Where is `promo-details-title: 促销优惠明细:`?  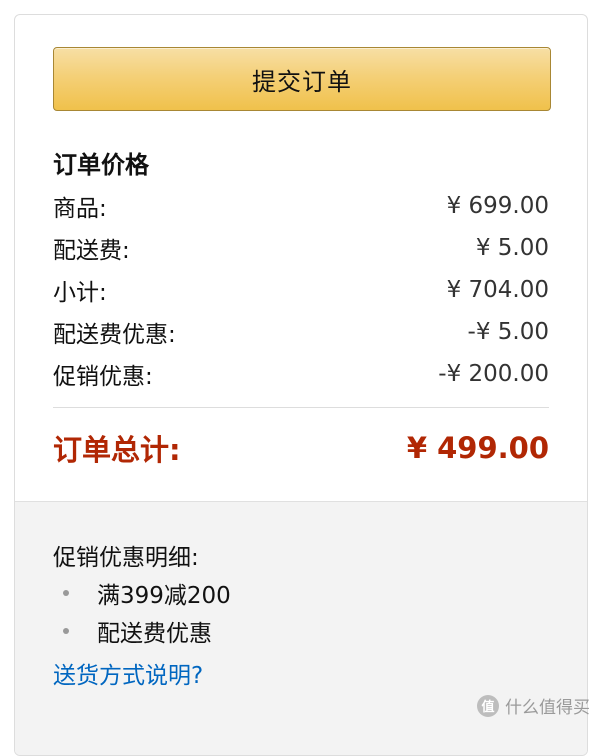
promo-details-title: 促销优惠明细: is located at coordinates (126, 555).